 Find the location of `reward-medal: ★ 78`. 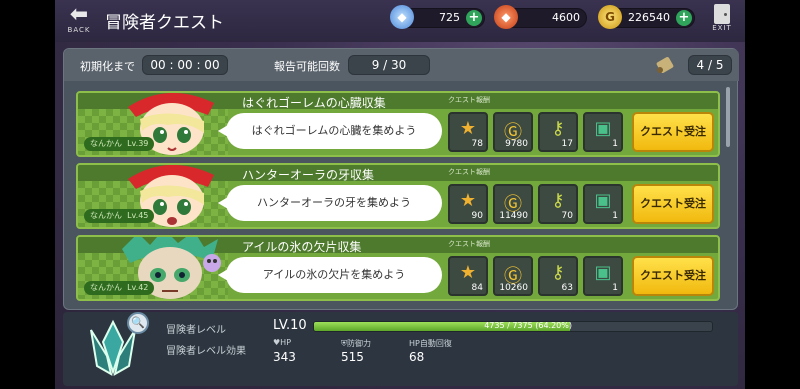

reward-medal: ★ 78 is located at coordinates (468, 132).